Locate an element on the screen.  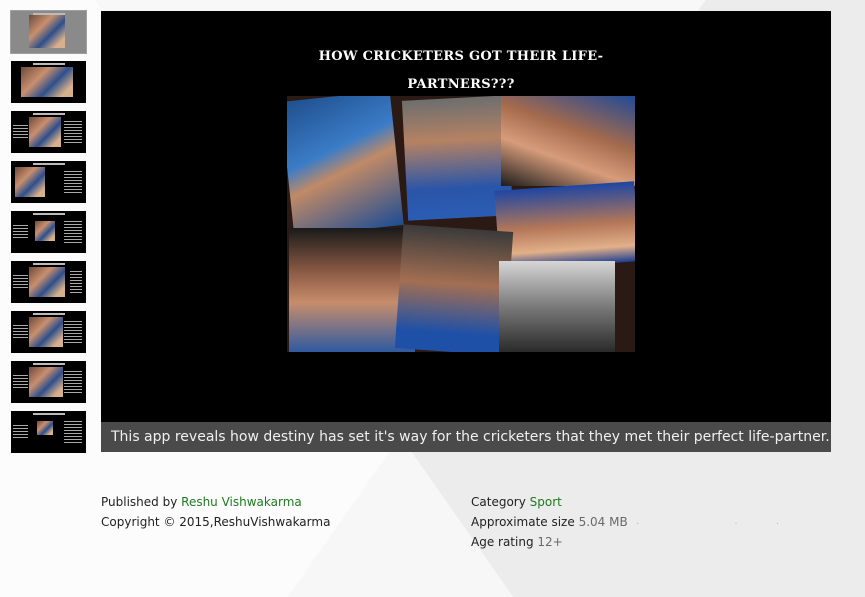
size-row: Approximate size 5.04 MB is located at coordinates (549, 522).